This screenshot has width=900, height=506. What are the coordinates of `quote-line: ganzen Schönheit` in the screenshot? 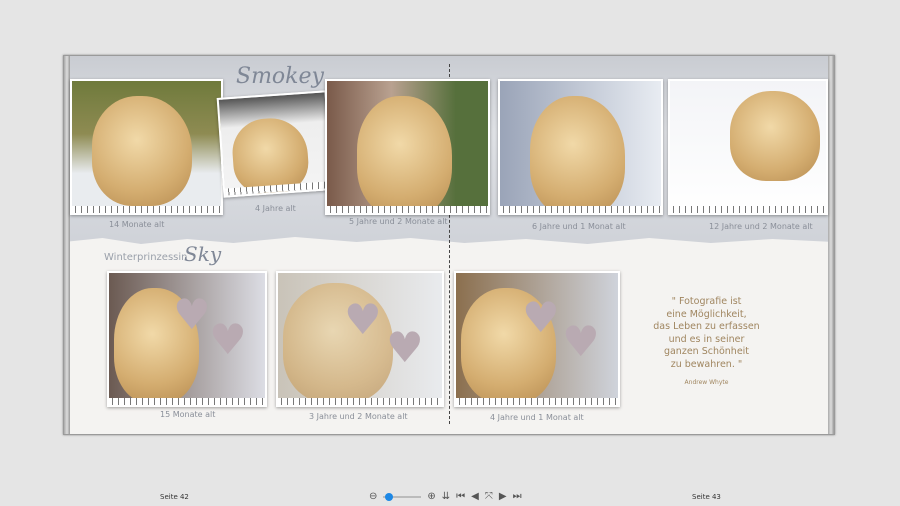 It's located at (706, 351).